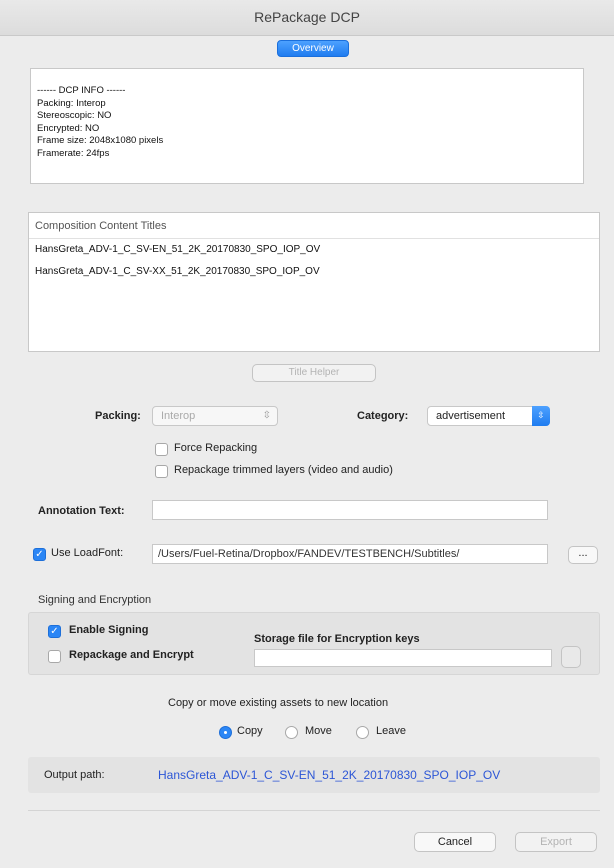 The height and width of the screenshot is (868, 614). What do you see at coordinates (161, 471) in the screenshot?
I see `repackage-trimmed-checkbox` at bounding box center [161, 471].